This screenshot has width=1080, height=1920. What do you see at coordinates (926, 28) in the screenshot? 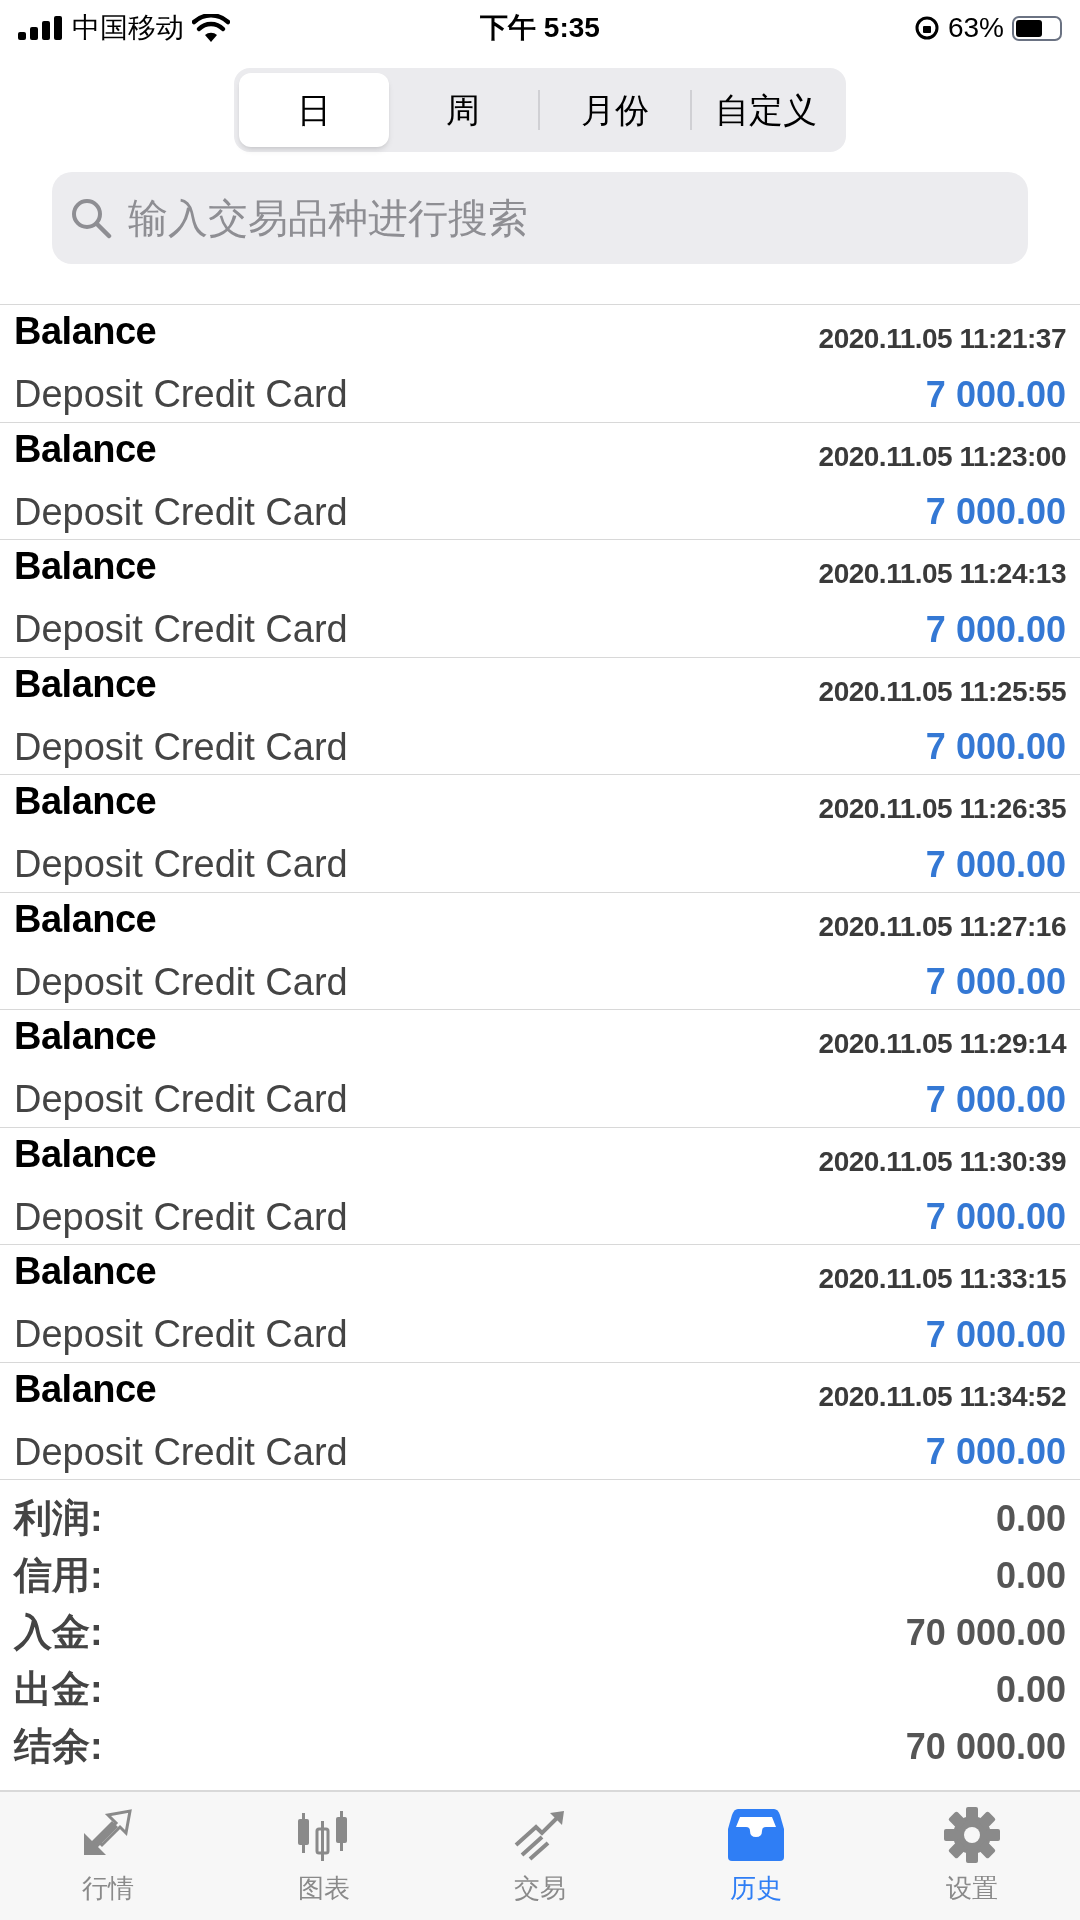
I see `rotation-lock-icon` at bounding box center [926, 28].